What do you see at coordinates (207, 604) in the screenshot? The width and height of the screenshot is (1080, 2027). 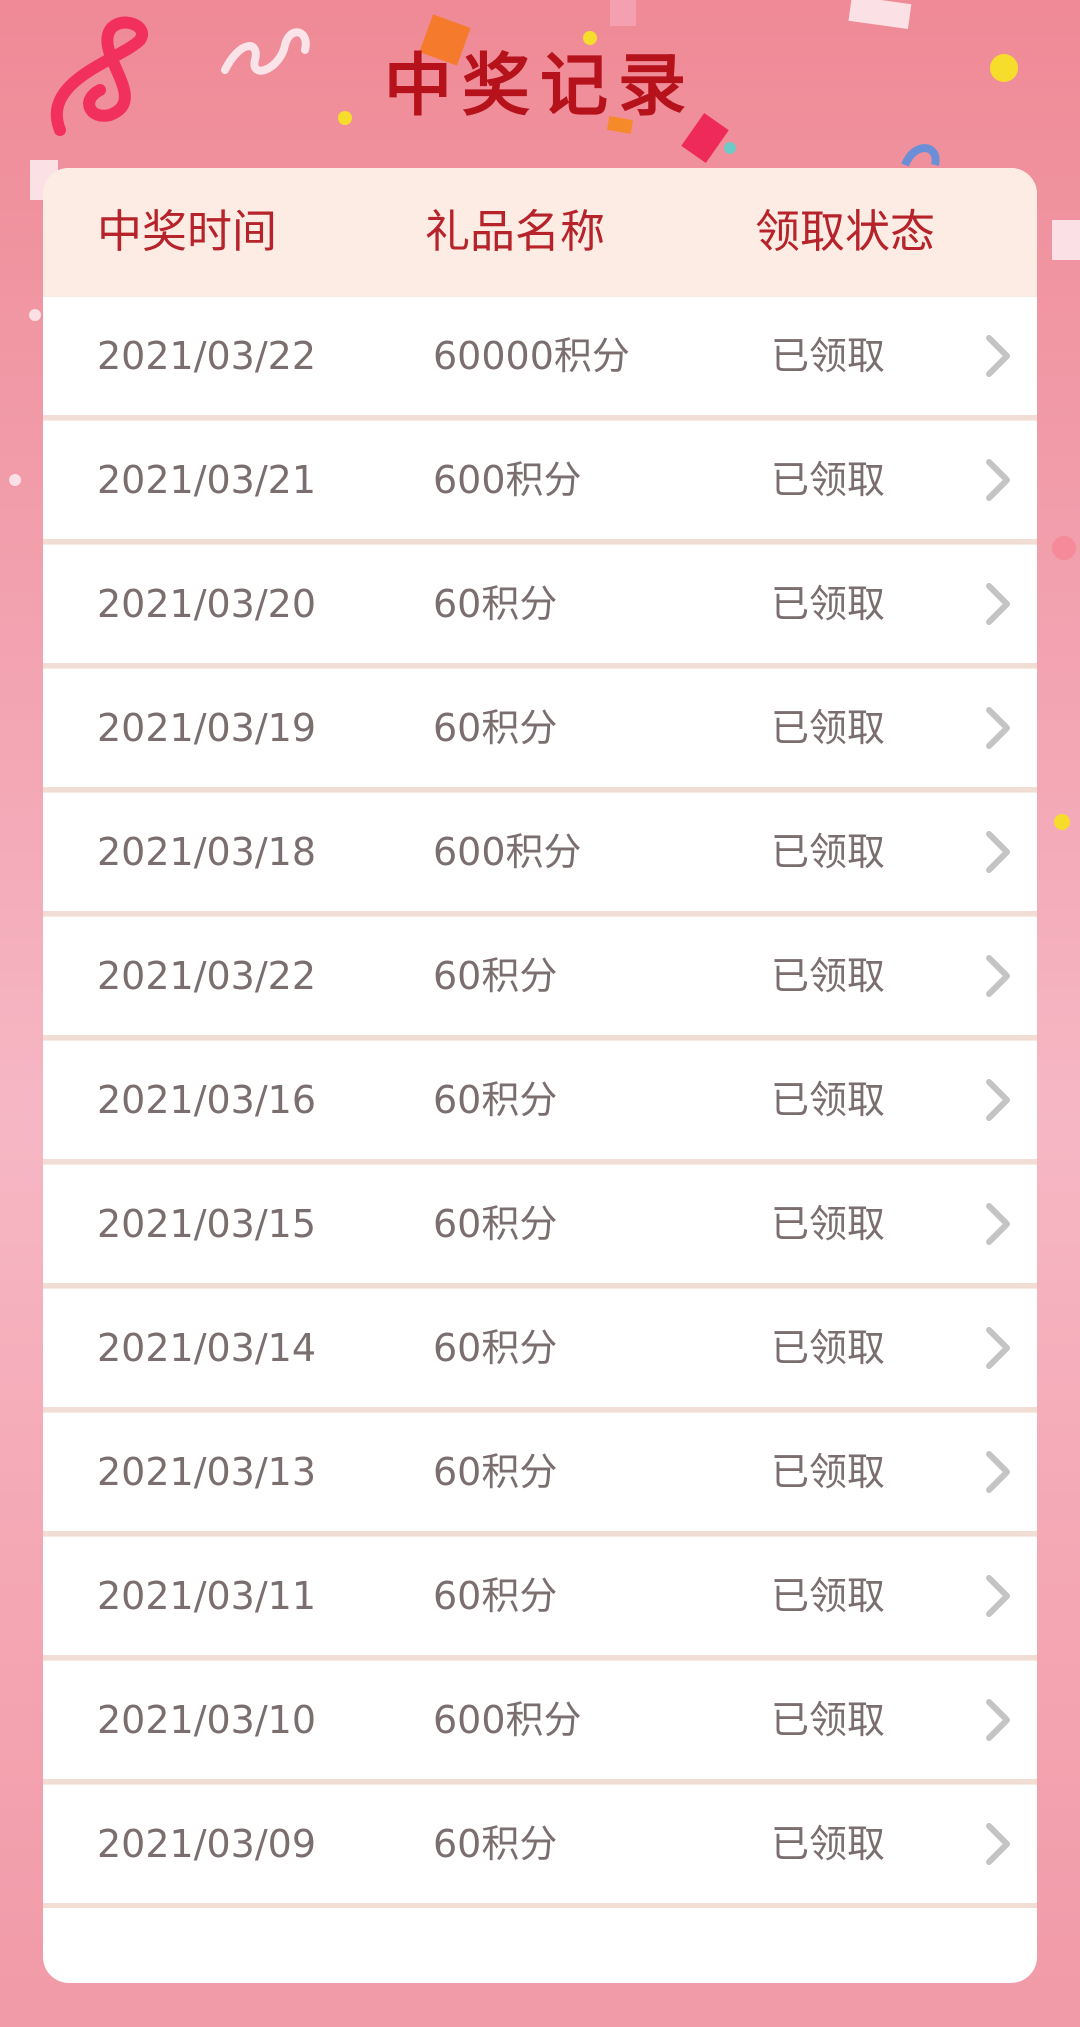 I see `row-date: 2021/03/20` at bounding box center [207, 604].